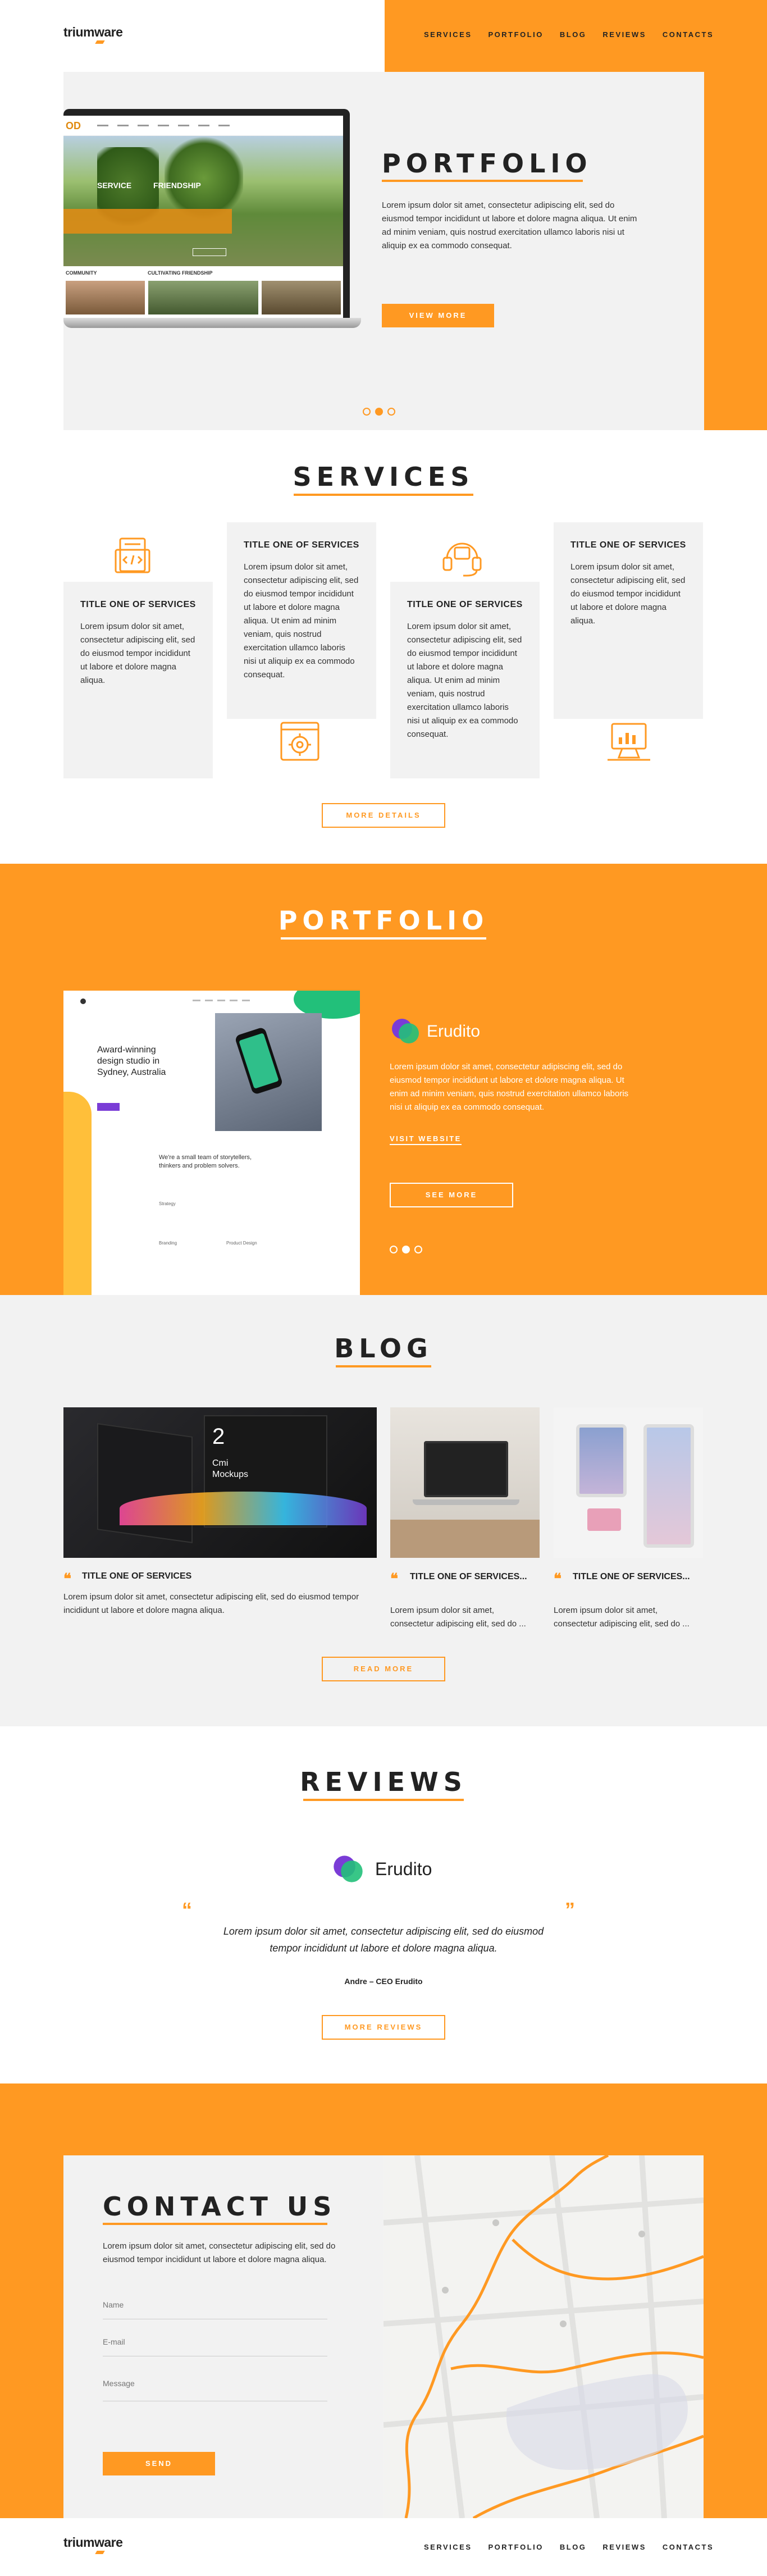 Image resolution: width=767 pixels, height=2576 pixels. What do you see at coordinates (215, 2224) in the screenshot?
I see `contact-title-underline` at bounding box center [215, 2224].